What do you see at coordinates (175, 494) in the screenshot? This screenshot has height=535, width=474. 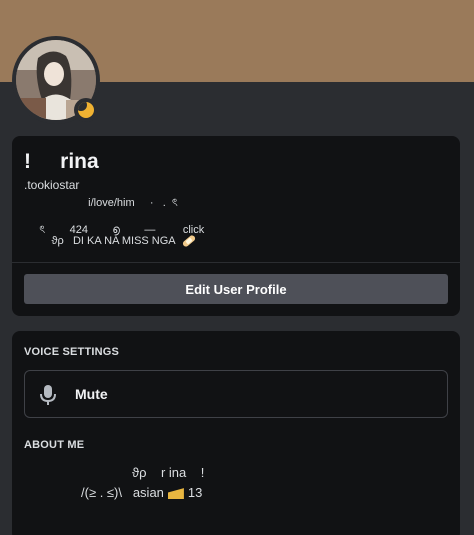 I see `cheese-icon` at bounding box center [175, 494].